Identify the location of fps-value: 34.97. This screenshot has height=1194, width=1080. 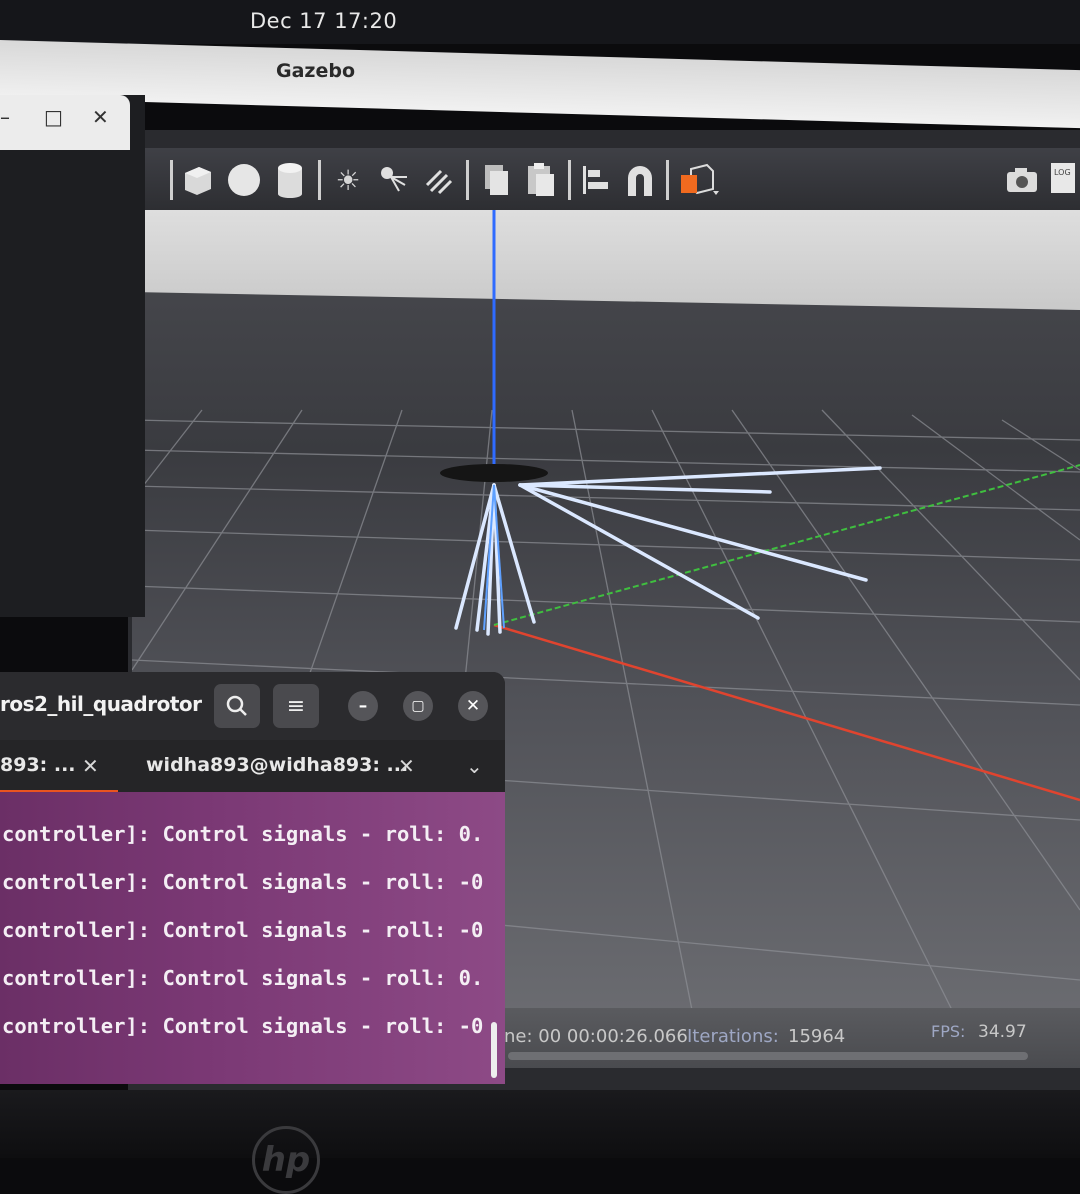
(1002, 1032).